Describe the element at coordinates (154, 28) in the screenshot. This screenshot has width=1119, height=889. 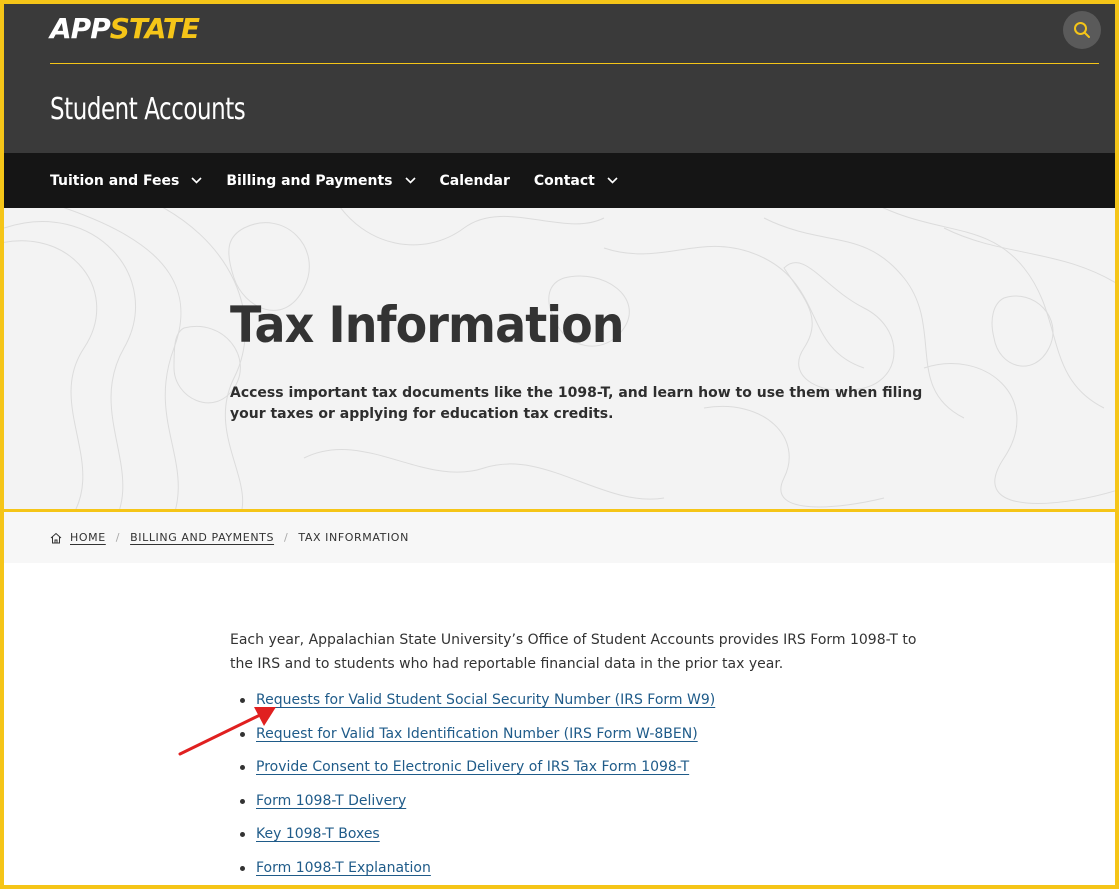
I see `logo-state: STATE` at that location.